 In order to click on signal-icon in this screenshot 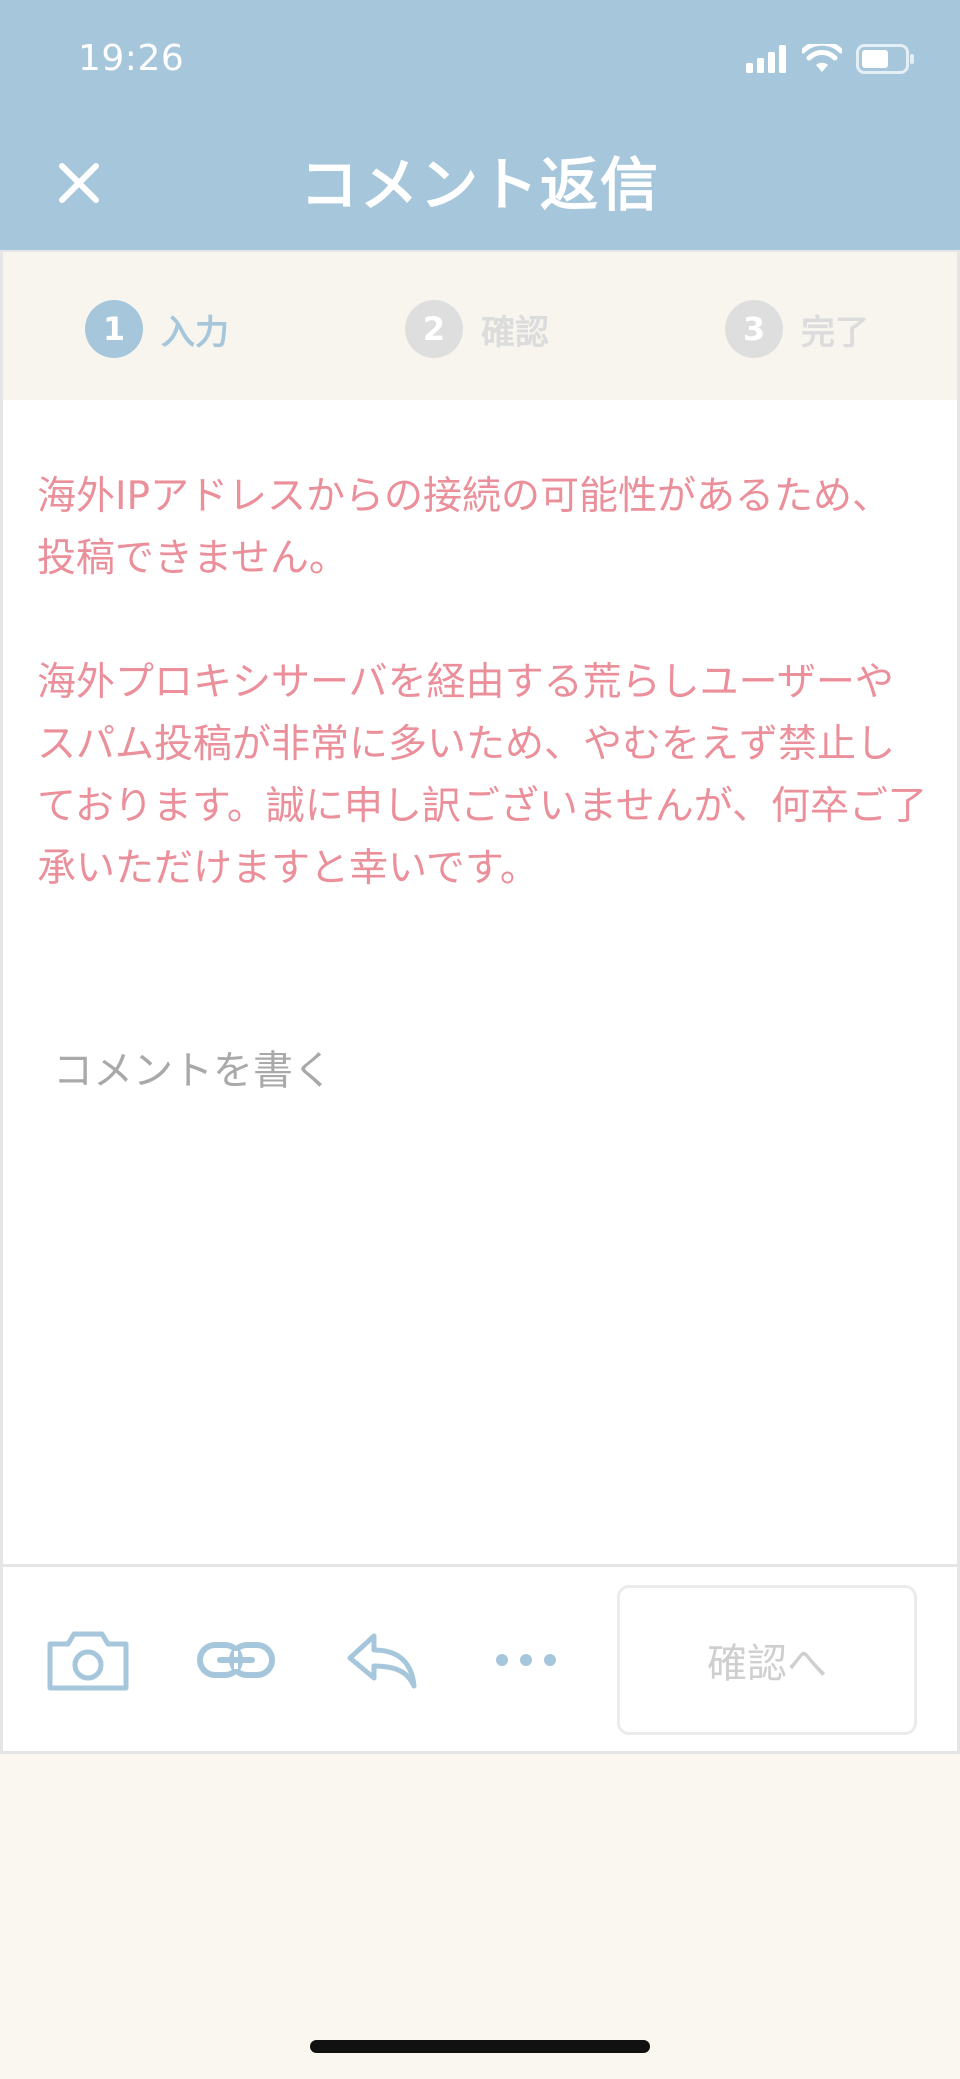, I will do `click(766, 59)`.